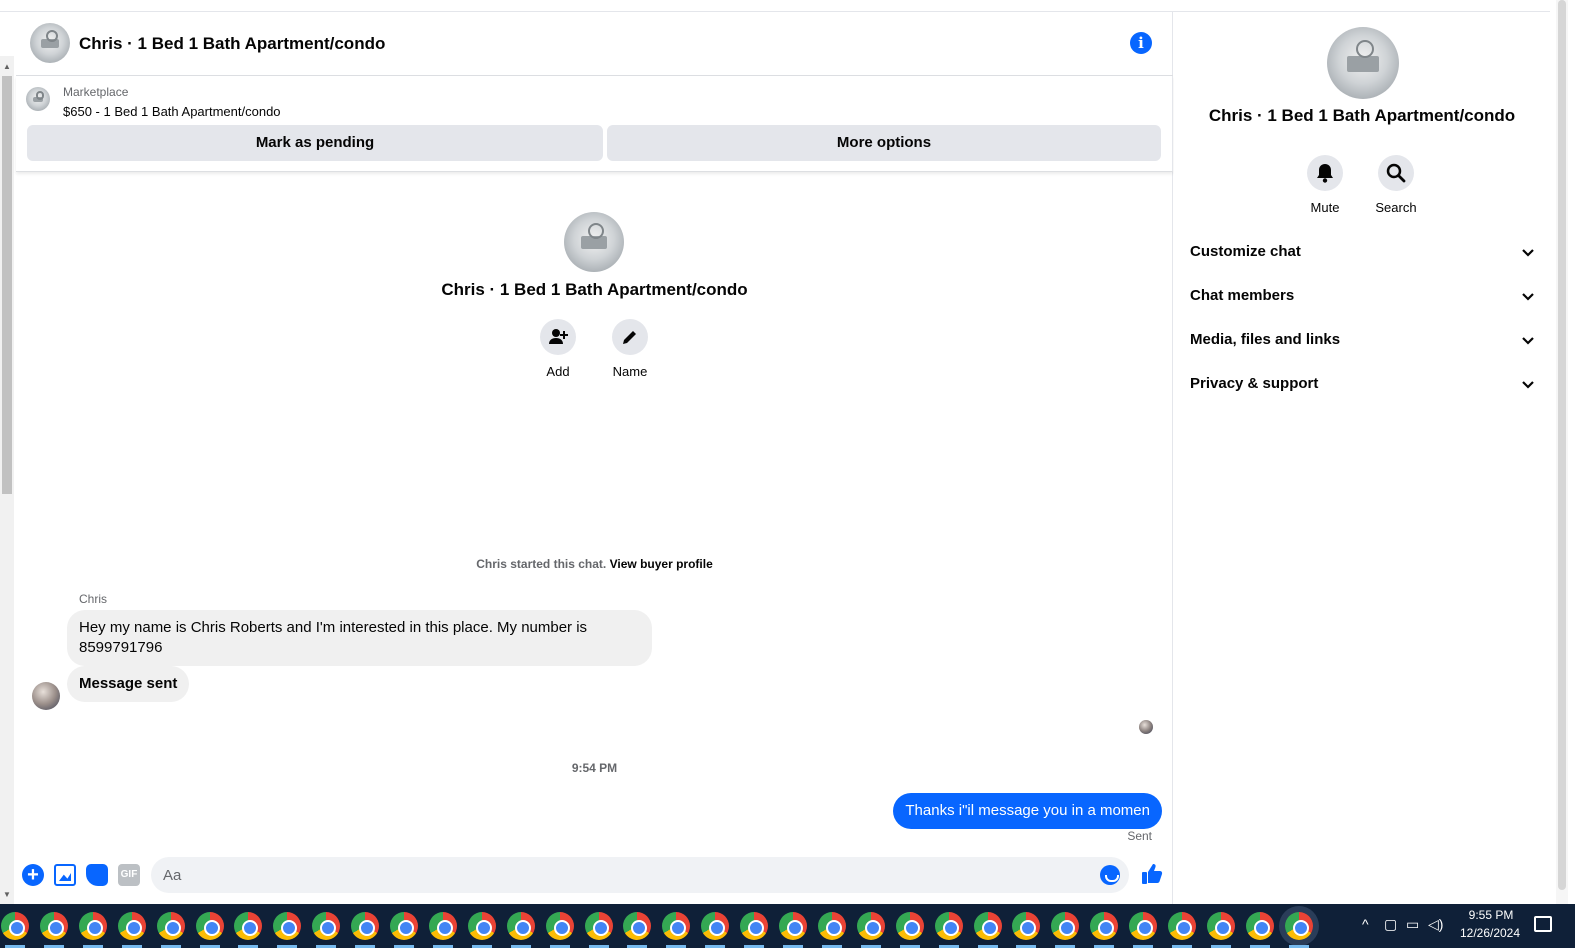  I want to click on search-button: Search, so click(1396, 185).